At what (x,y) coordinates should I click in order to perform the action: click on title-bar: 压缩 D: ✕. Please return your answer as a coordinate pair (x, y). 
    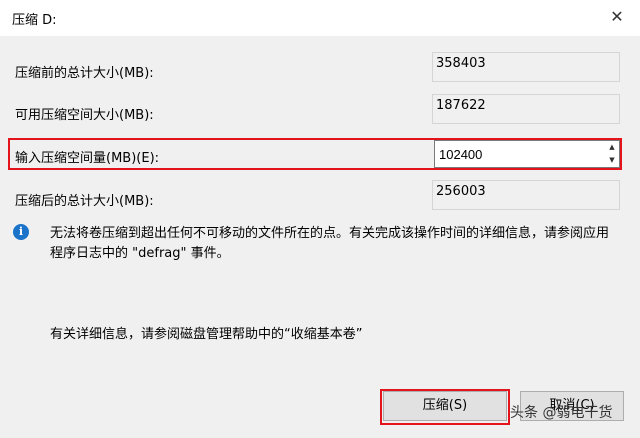
    Looking at the image, I should click on (320, 18).